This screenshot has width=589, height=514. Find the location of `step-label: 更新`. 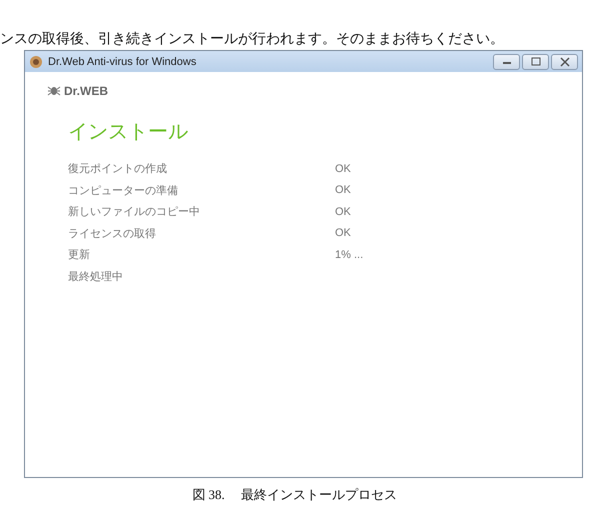

step-label: 更新 is located at coordinates (79, 254).